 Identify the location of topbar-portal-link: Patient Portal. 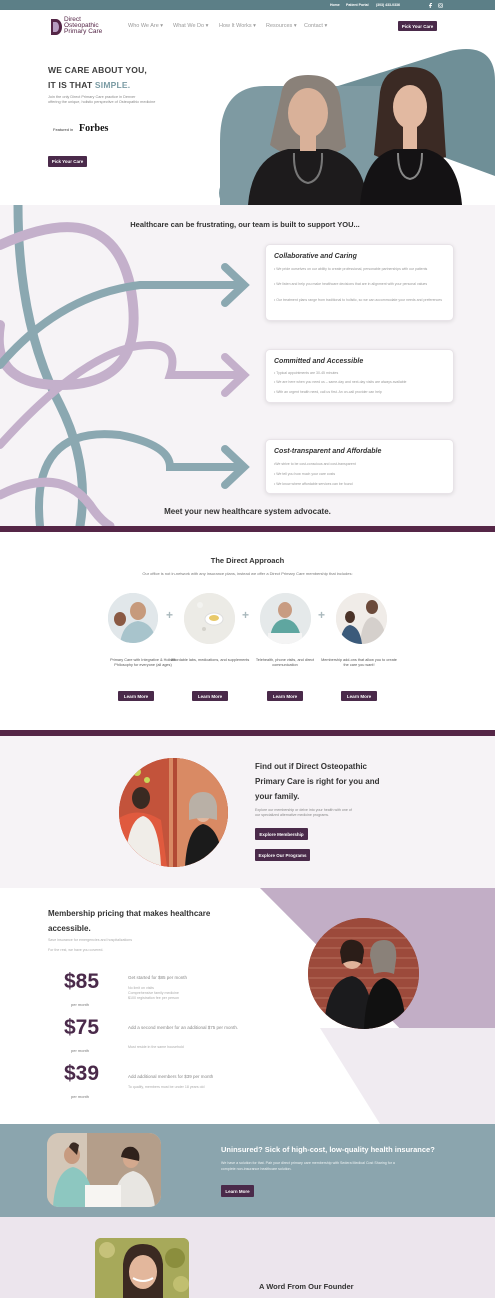
(357, 5).